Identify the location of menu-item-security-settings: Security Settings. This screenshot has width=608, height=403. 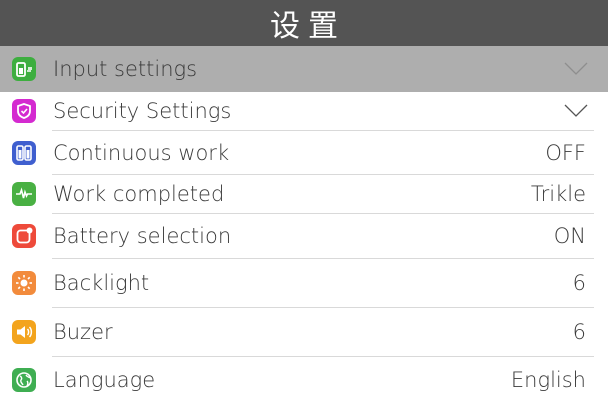
(304, 111).